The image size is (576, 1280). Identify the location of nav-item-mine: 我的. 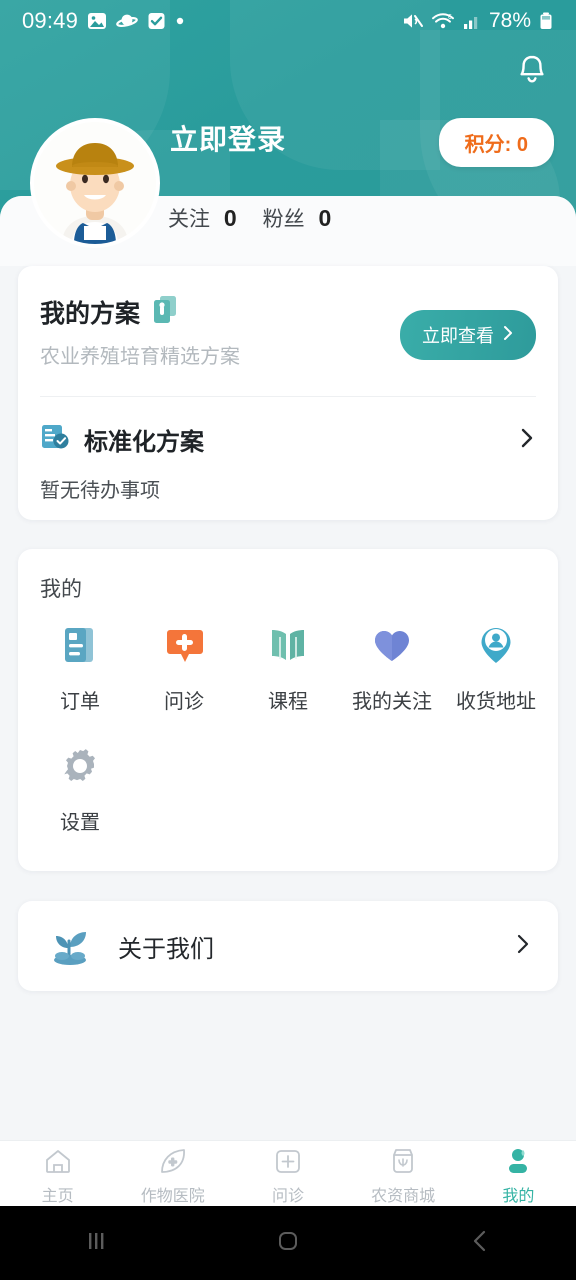
(518, 1175).